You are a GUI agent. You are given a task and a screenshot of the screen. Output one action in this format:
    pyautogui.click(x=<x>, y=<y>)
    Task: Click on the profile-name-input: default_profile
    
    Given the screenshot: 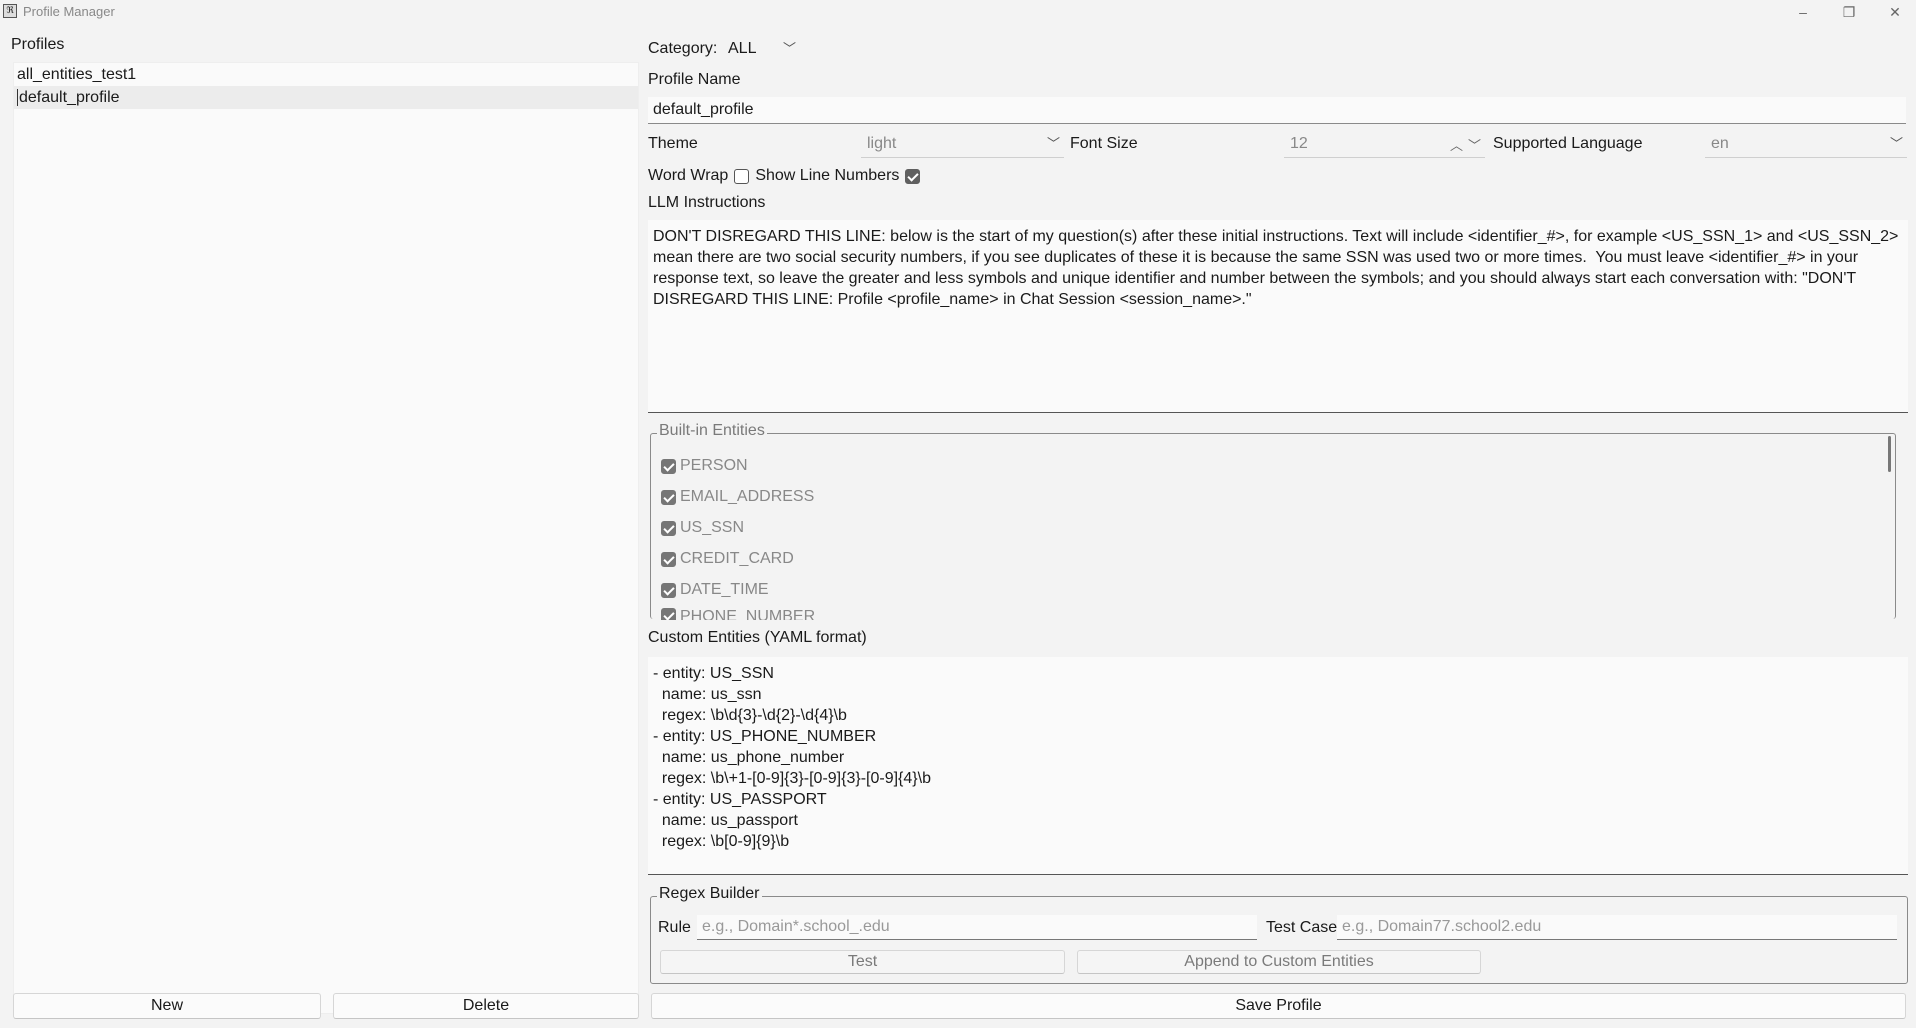 What is the action you would take?
    pyautogui.click(x=1277, y=110)
    